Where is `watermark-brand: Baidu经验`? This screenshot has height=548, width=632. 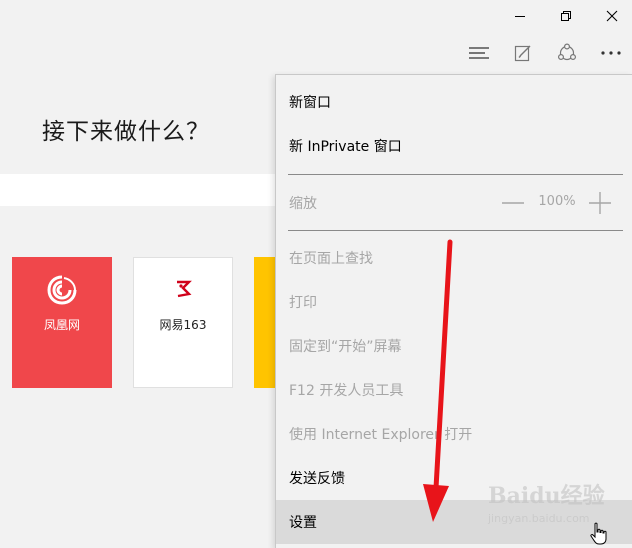
watermark-brand: Baidu经验 is located at coordinates (546, 496).